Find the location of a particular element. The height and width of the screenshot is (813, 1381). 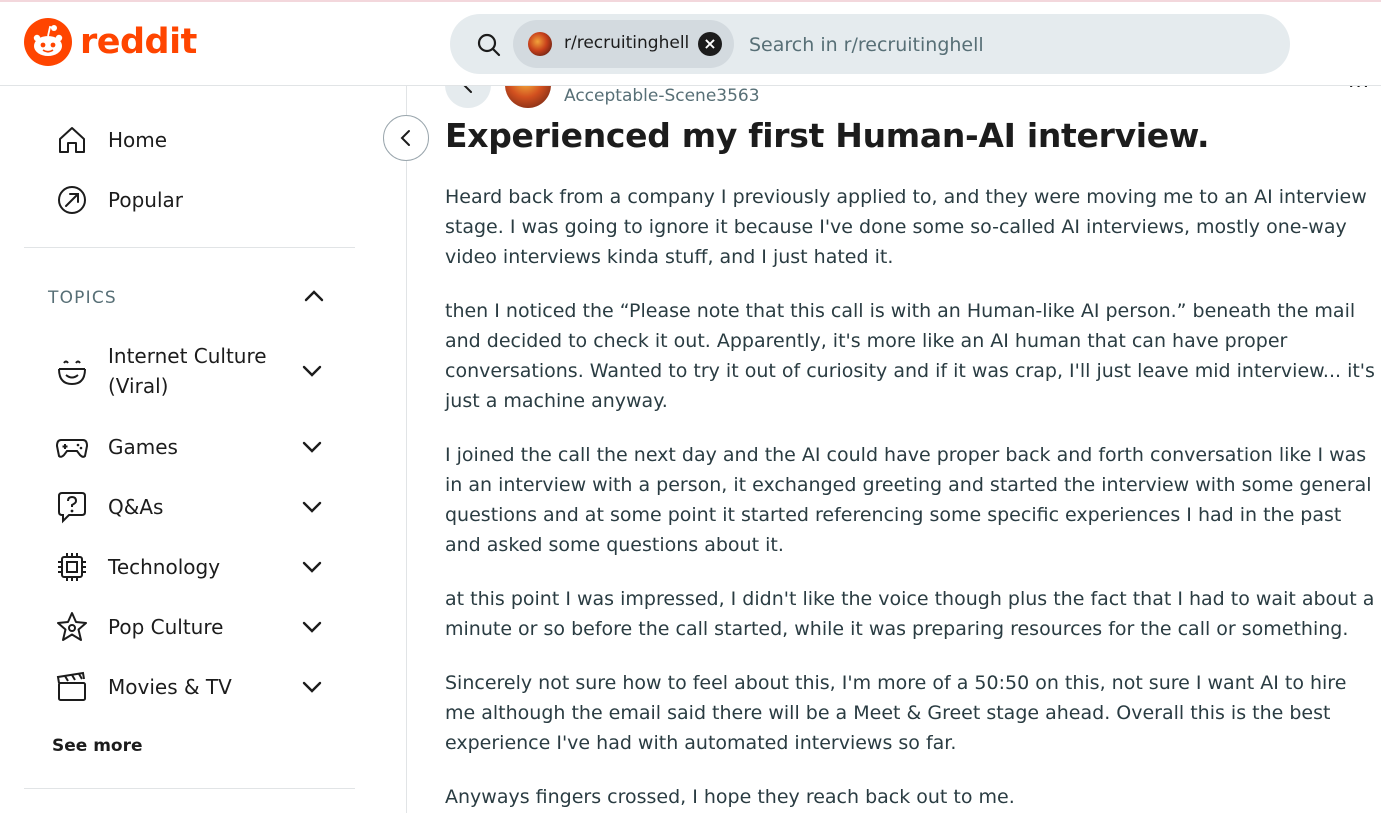

chip-icon is located at coordinates (72, 567).